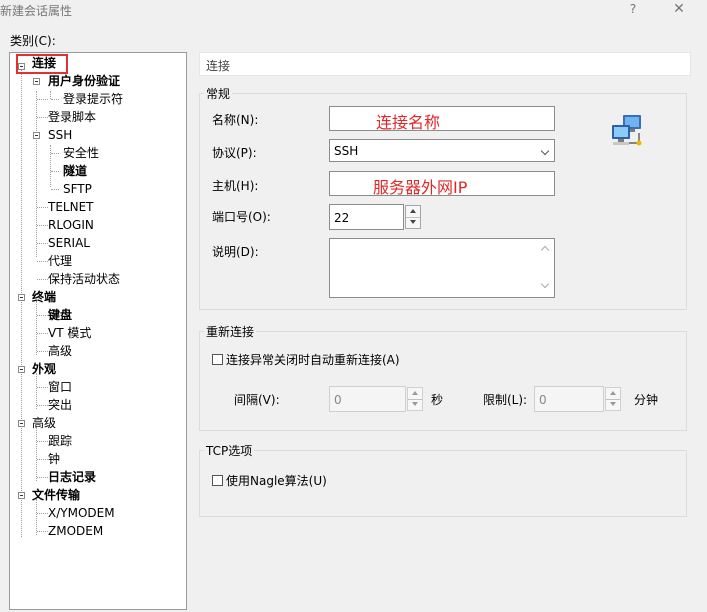  Describe the element at coordinates (544, 286) in the screenshot. I see `scroll-down-icon` at that location.